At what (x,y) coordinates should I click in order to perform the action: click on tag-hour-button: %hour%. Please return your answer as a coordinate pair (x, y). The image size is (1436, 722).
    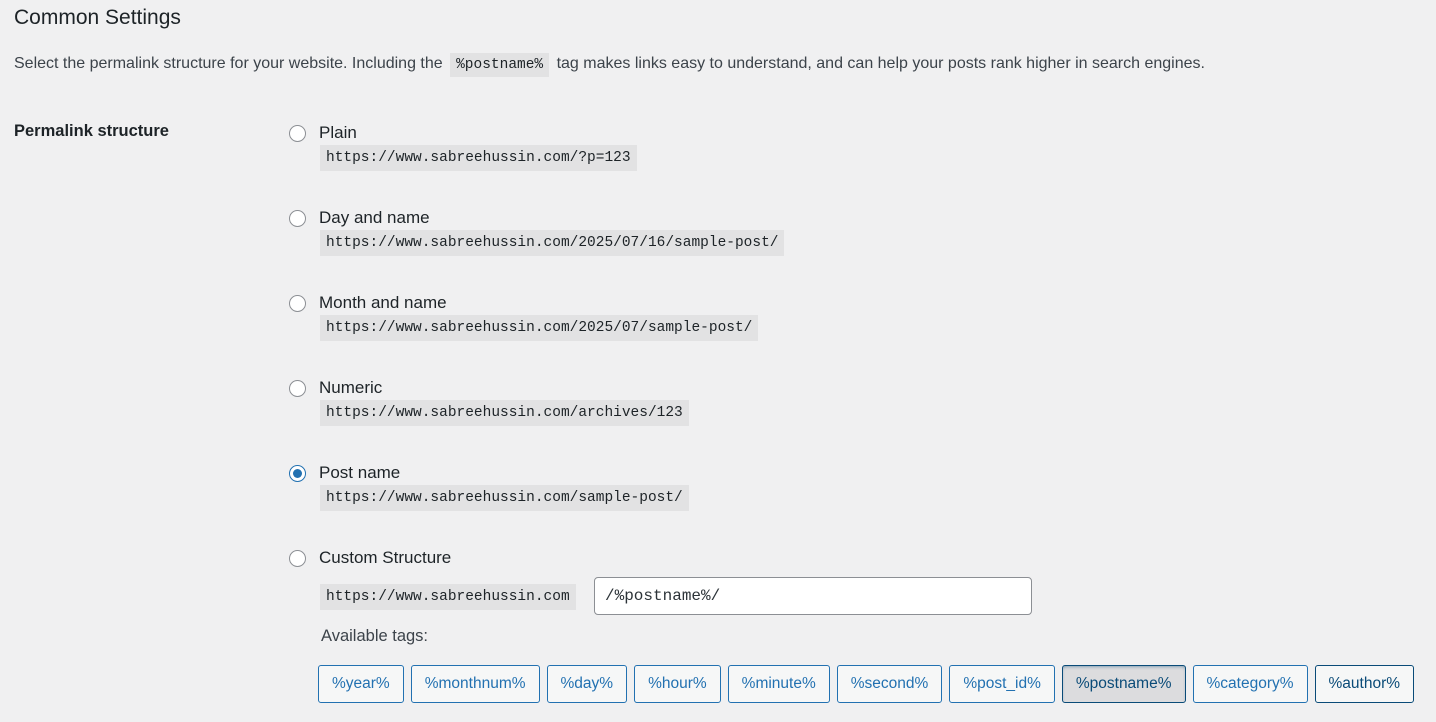
    Looking at the image, I should click on (677, 684).